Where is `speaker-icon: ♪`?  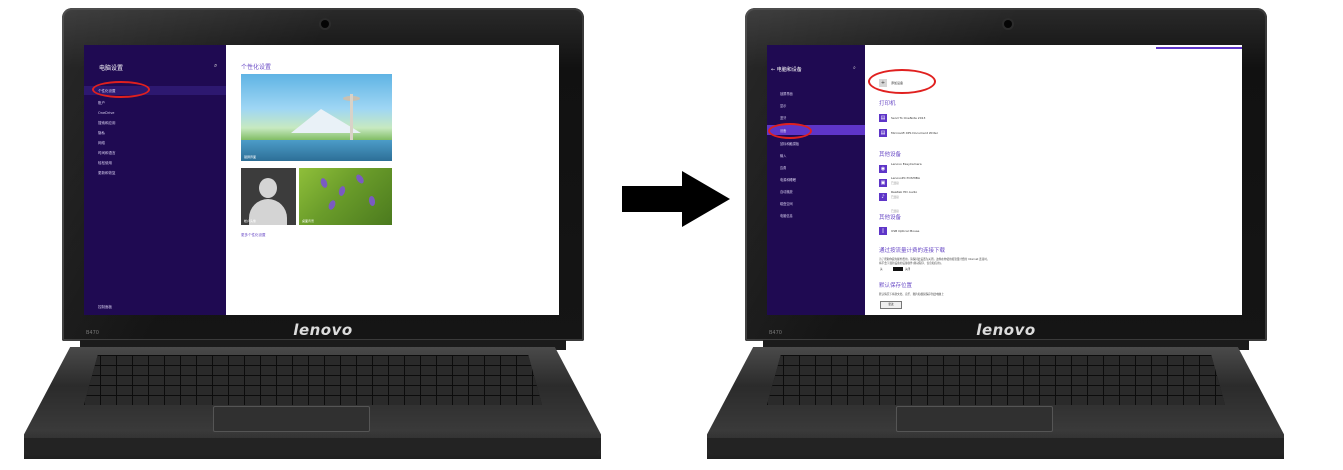 speaker-icon: ♪ is located at coordinates (883, 196).